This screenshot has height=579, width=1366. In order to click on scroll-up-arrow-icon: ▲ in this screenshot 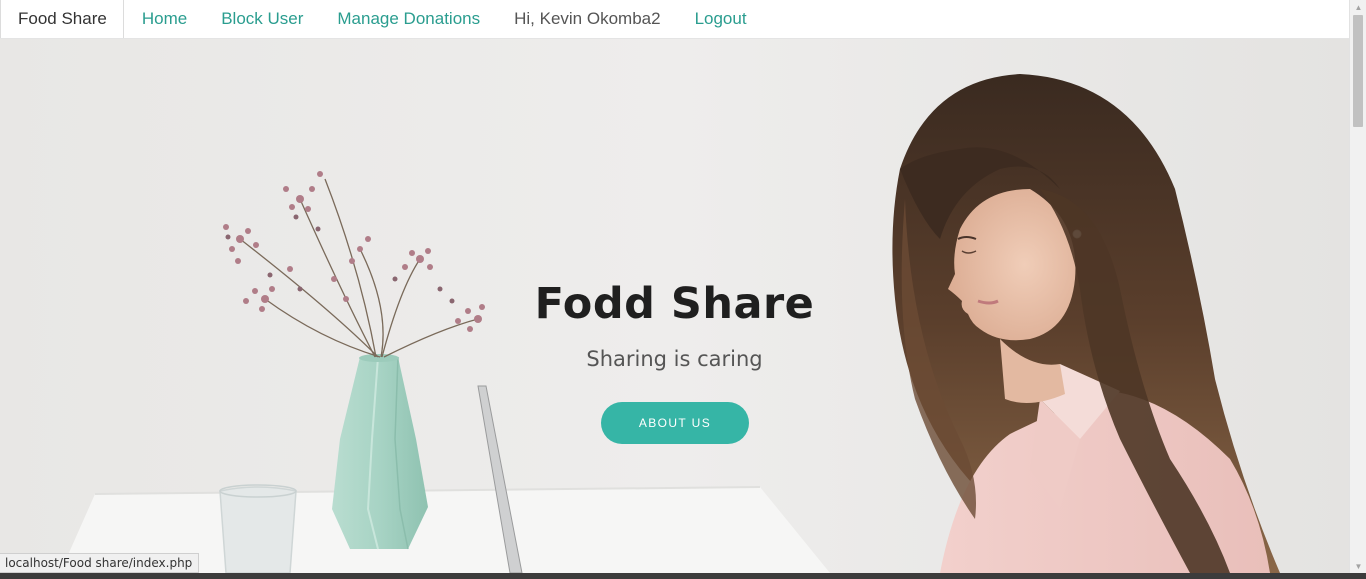, I will do `click(1358, 7)`.